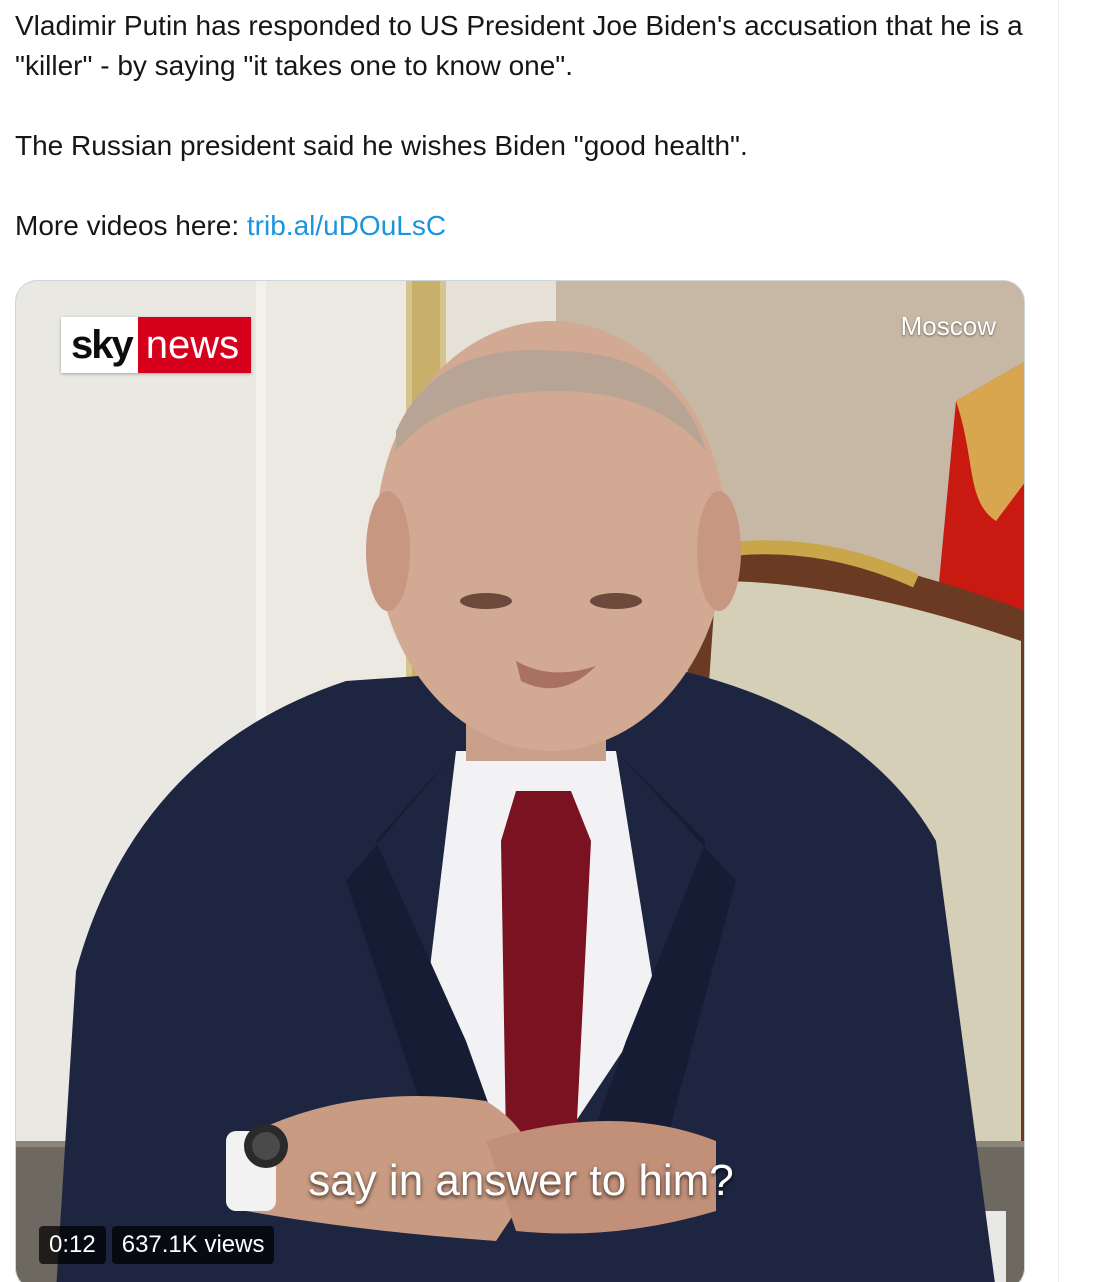  I want to click on sky-logo-text: sky, so click(99, 345).